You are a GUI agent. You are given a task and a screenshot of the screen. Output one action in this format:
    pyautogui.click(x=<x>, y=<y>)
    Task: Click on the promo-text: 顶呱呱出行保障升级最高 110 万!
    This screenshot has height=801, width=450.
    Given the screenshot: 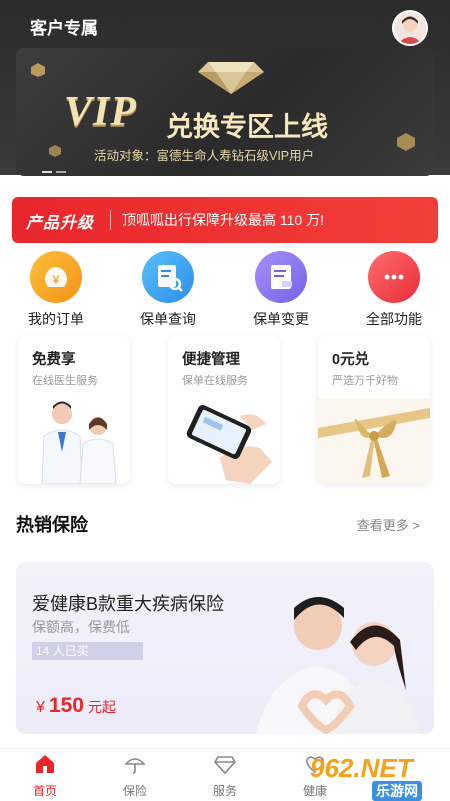 What is the action you would take?
    pyautogui.click(x=223, y=220)
    